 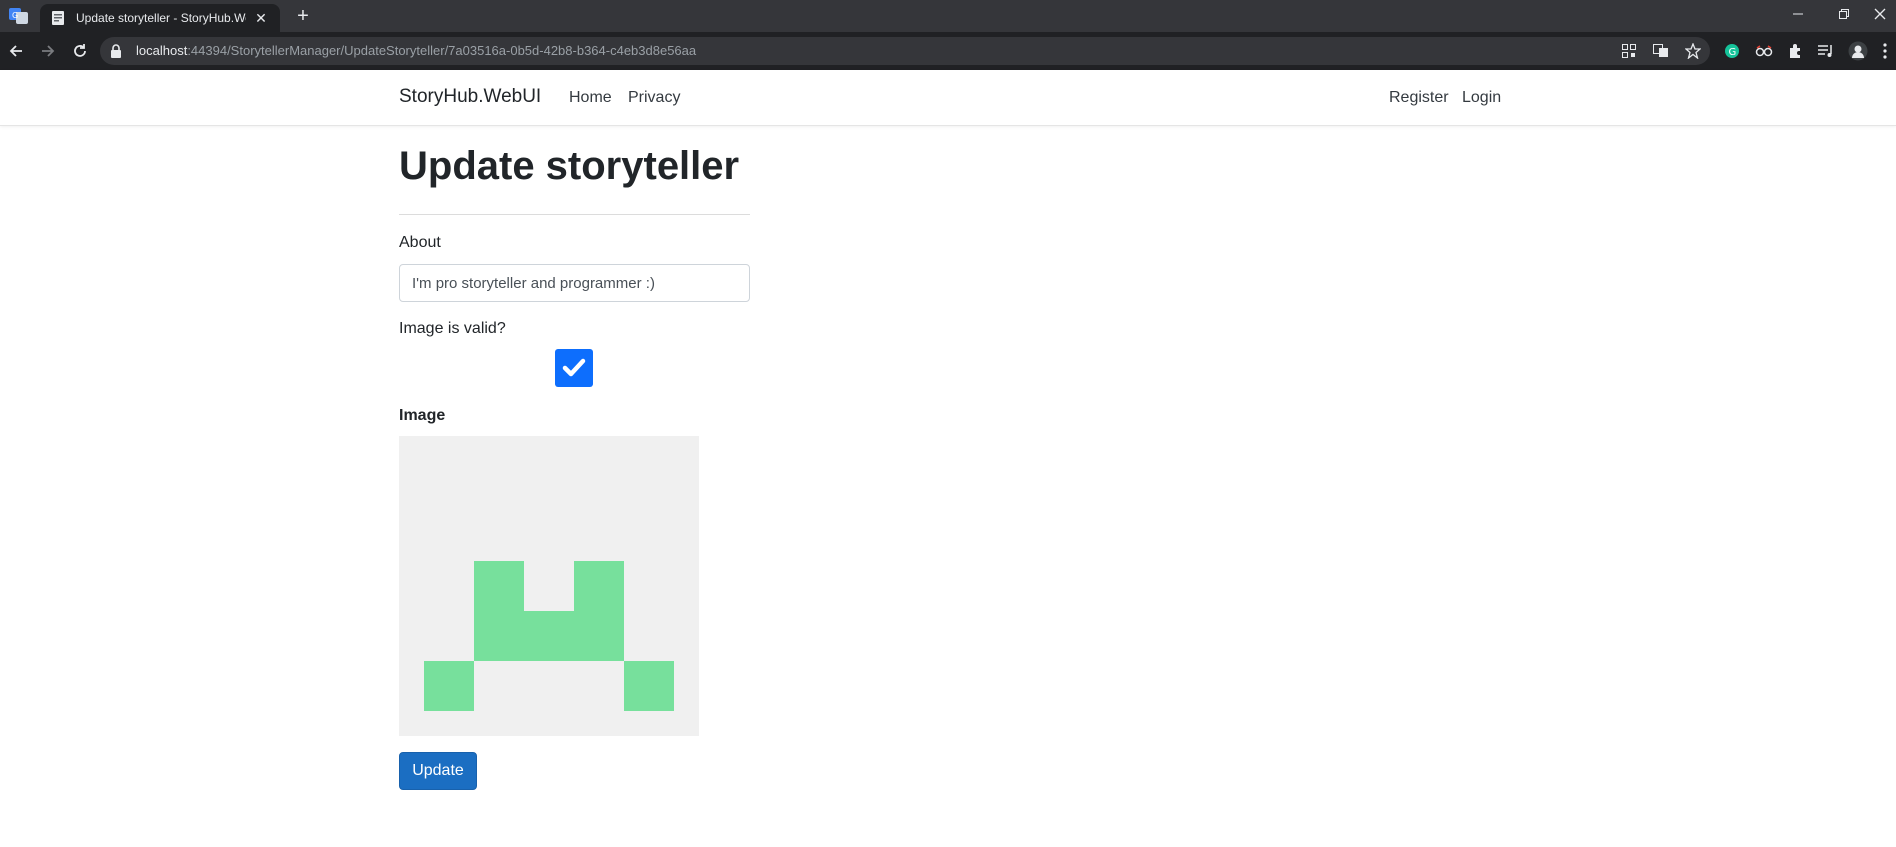 What do you see at coordinates (1629, 51) in the screenshot?
I see `qr-code-icon` at bounding box center [1629, 51].